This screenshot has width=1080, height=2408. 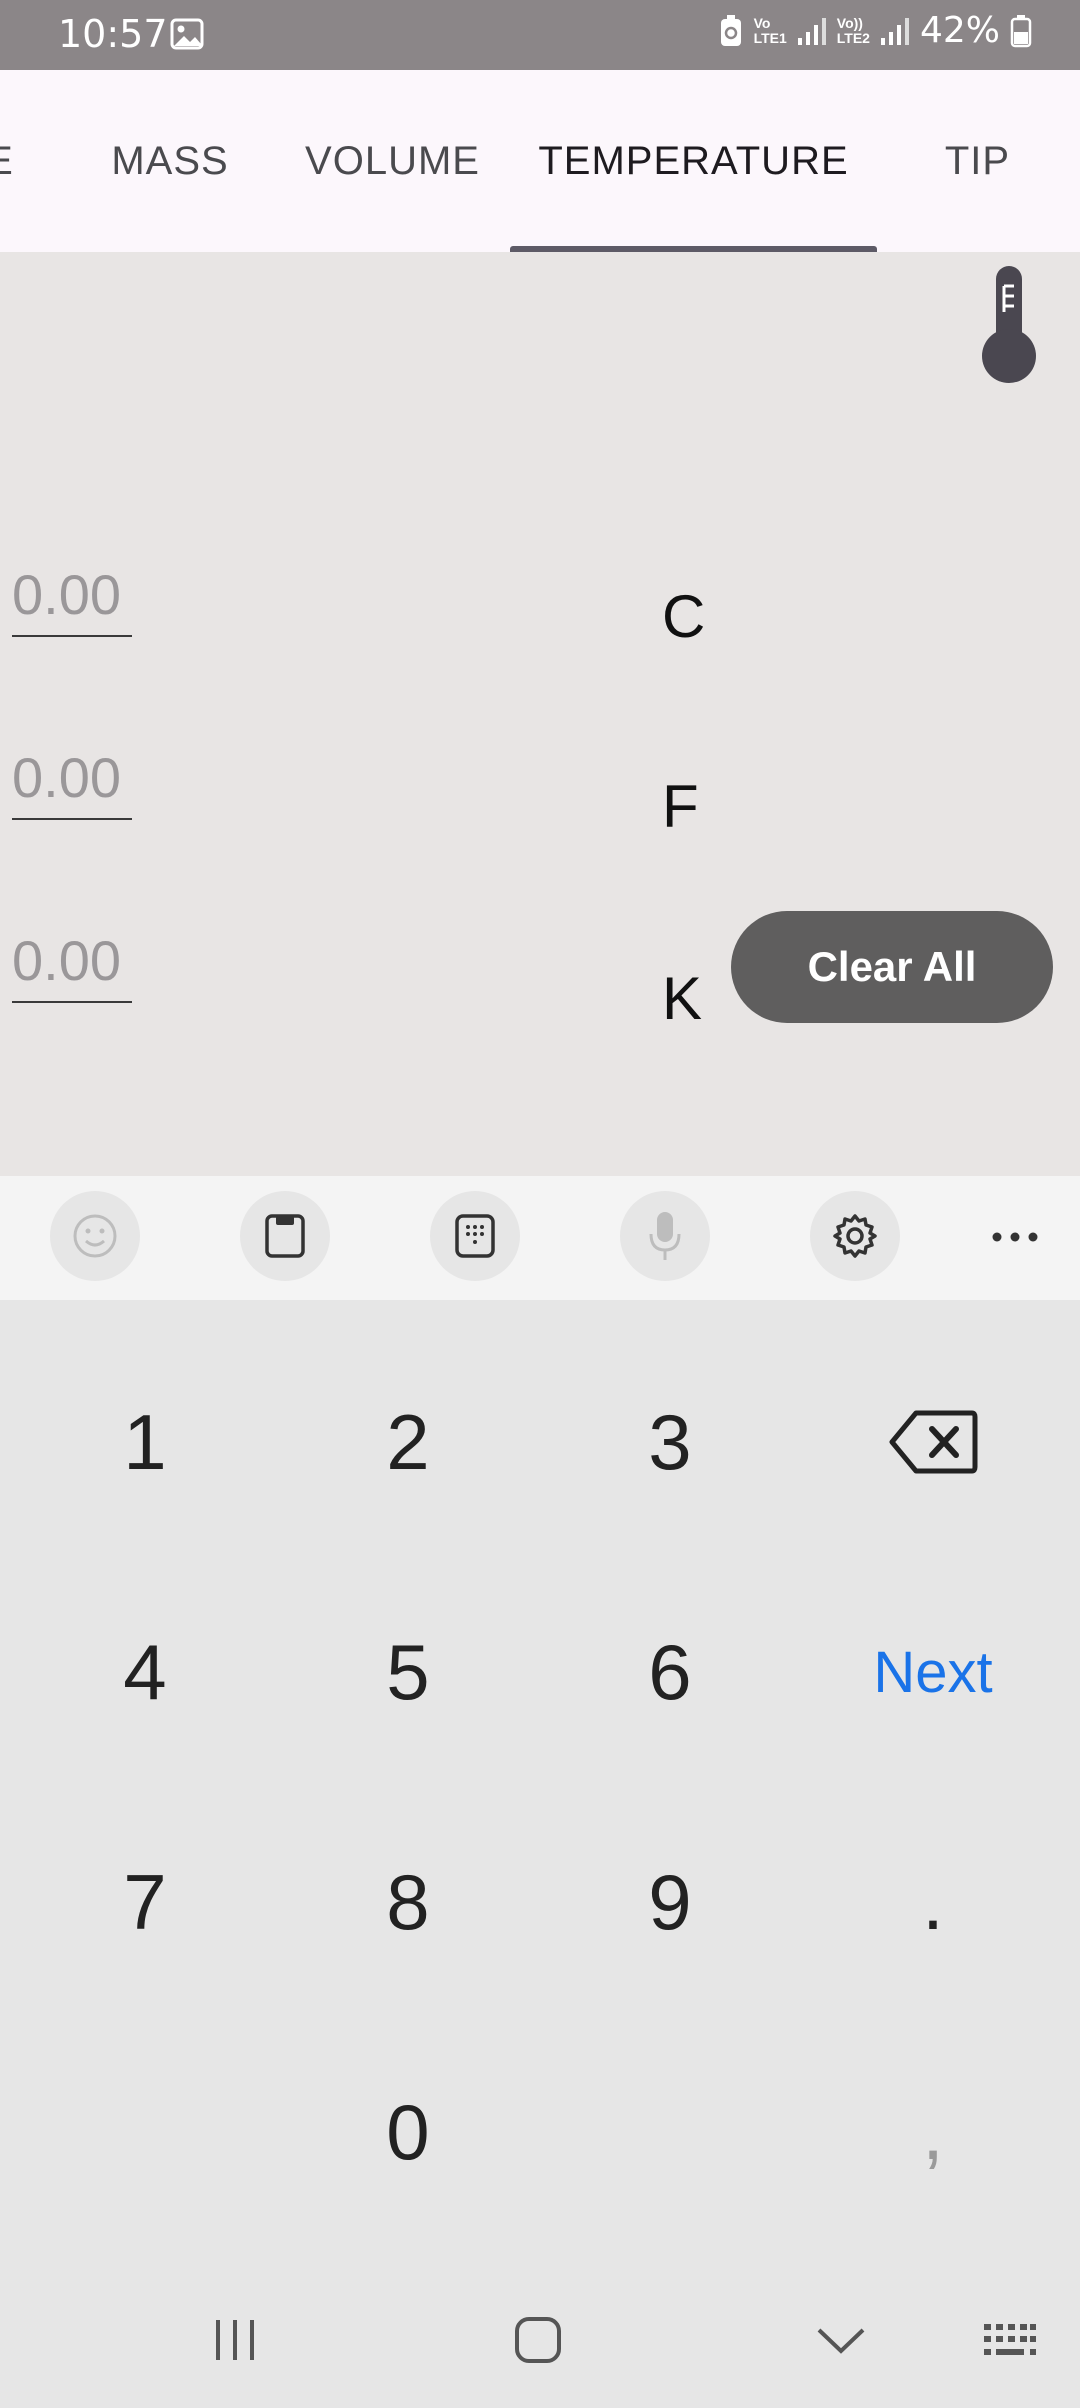 I want to click on kelvin-input: 0.00, so click(x=72, y=965).